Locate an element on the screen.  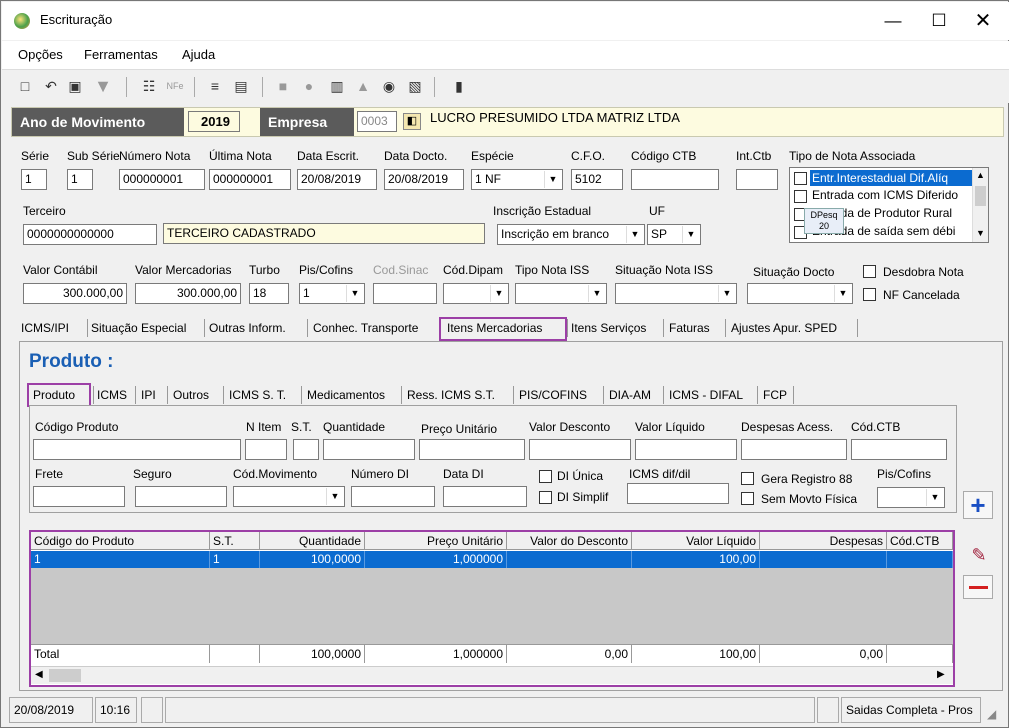
tab-outras-inform: Outras Inform. is located at coordinates (247, 328).